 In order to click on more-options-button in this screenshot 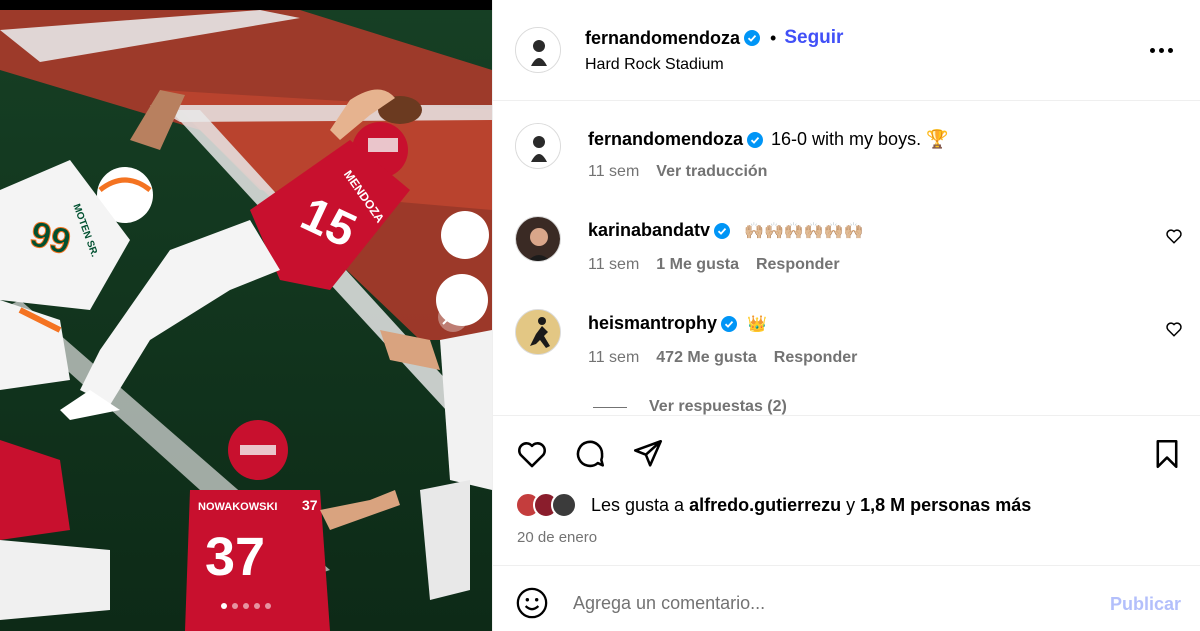, I will do `click(1164, 50)`.